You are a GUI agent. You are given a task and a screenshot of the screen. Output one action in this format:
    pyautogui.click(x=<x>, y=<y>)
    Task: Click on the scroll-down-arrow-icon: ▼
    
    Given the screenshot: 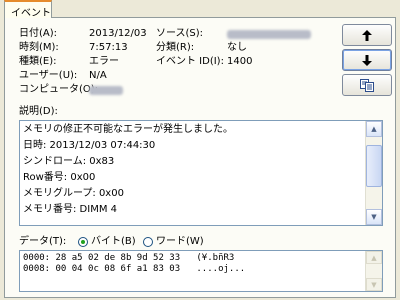 What is the action you would take?
    pyautogui.click(x=374, y=217)
    